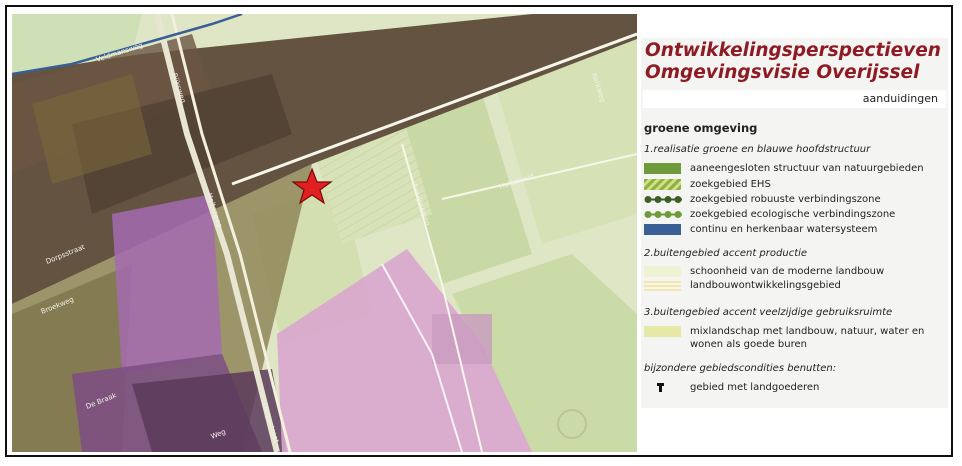  What do you see at coordinates (794, 185) in the screenshot?
I see `legend-item: zoekgebied EHS` at bounding box center [794, 185].